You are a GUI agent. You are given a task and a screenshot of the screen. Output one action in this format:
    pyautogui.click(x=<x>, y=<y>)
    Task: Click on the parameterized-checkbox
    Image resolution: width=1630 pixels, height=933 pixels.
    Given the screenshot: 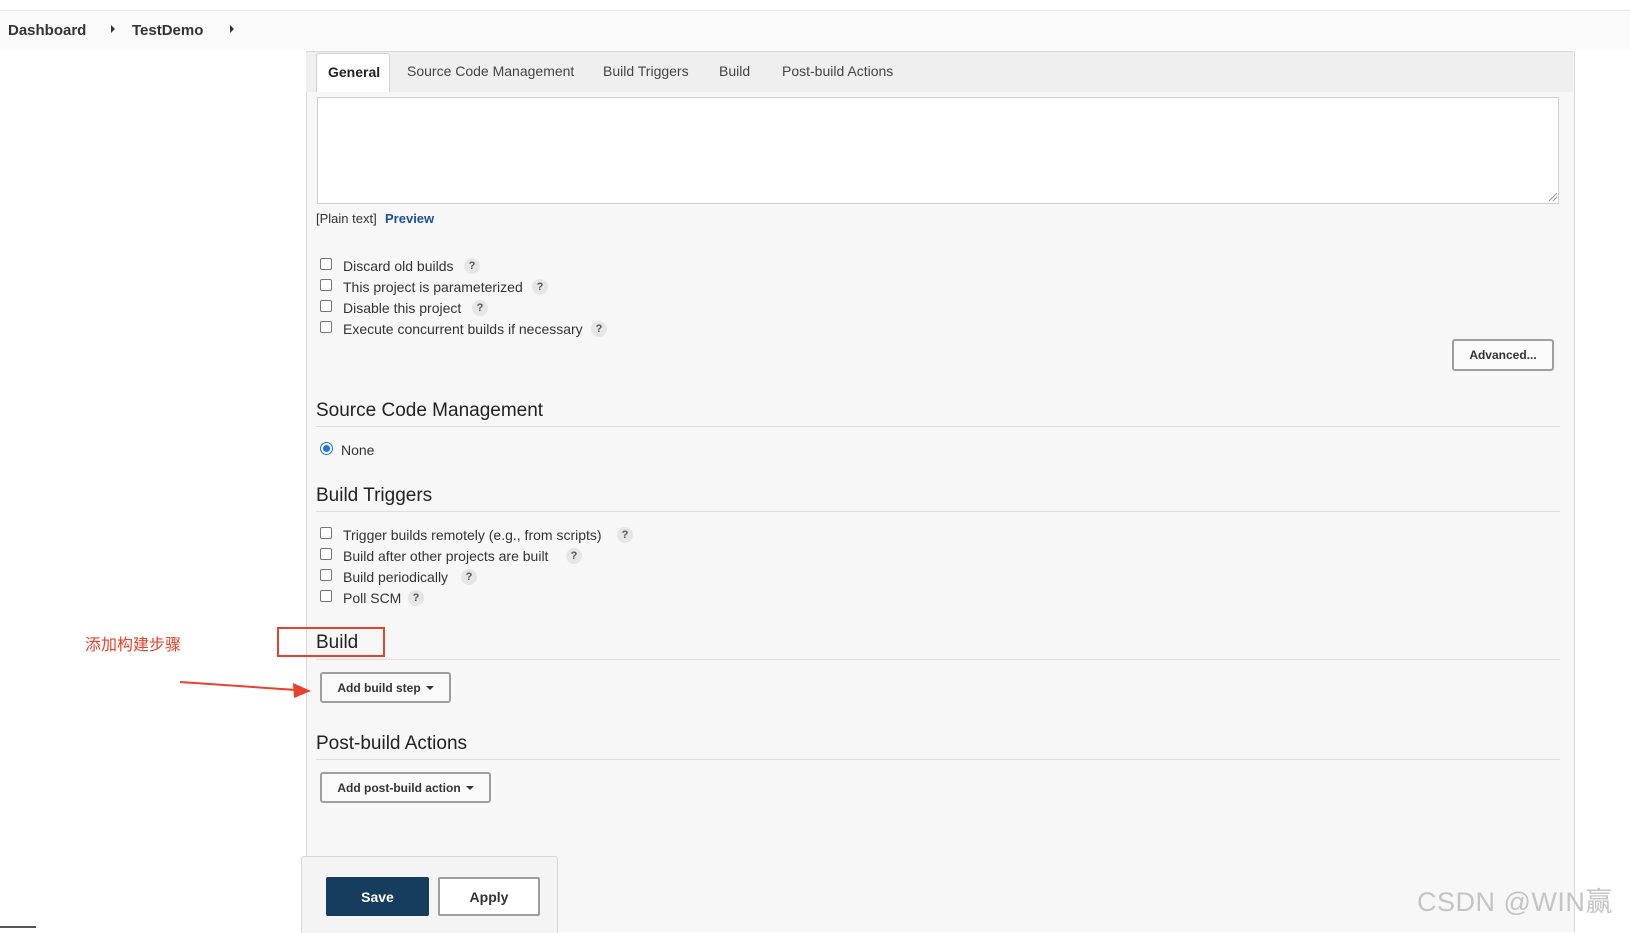 What is the action you would take?
    pyautogui.click(x=326, y=285)
    